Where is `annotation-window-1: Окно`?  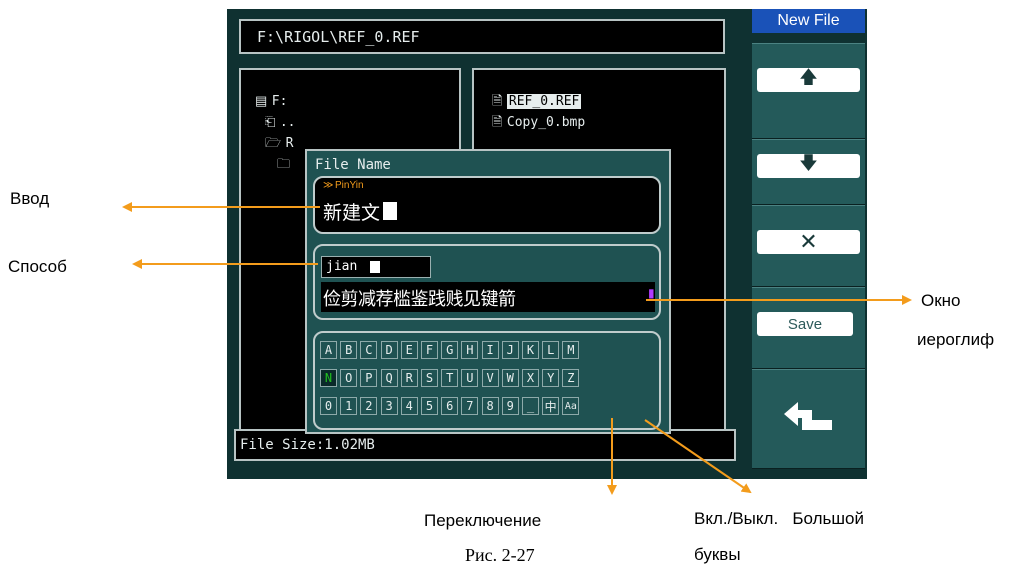 annotation-window-1: Окно is located at coordinates (941, 300).